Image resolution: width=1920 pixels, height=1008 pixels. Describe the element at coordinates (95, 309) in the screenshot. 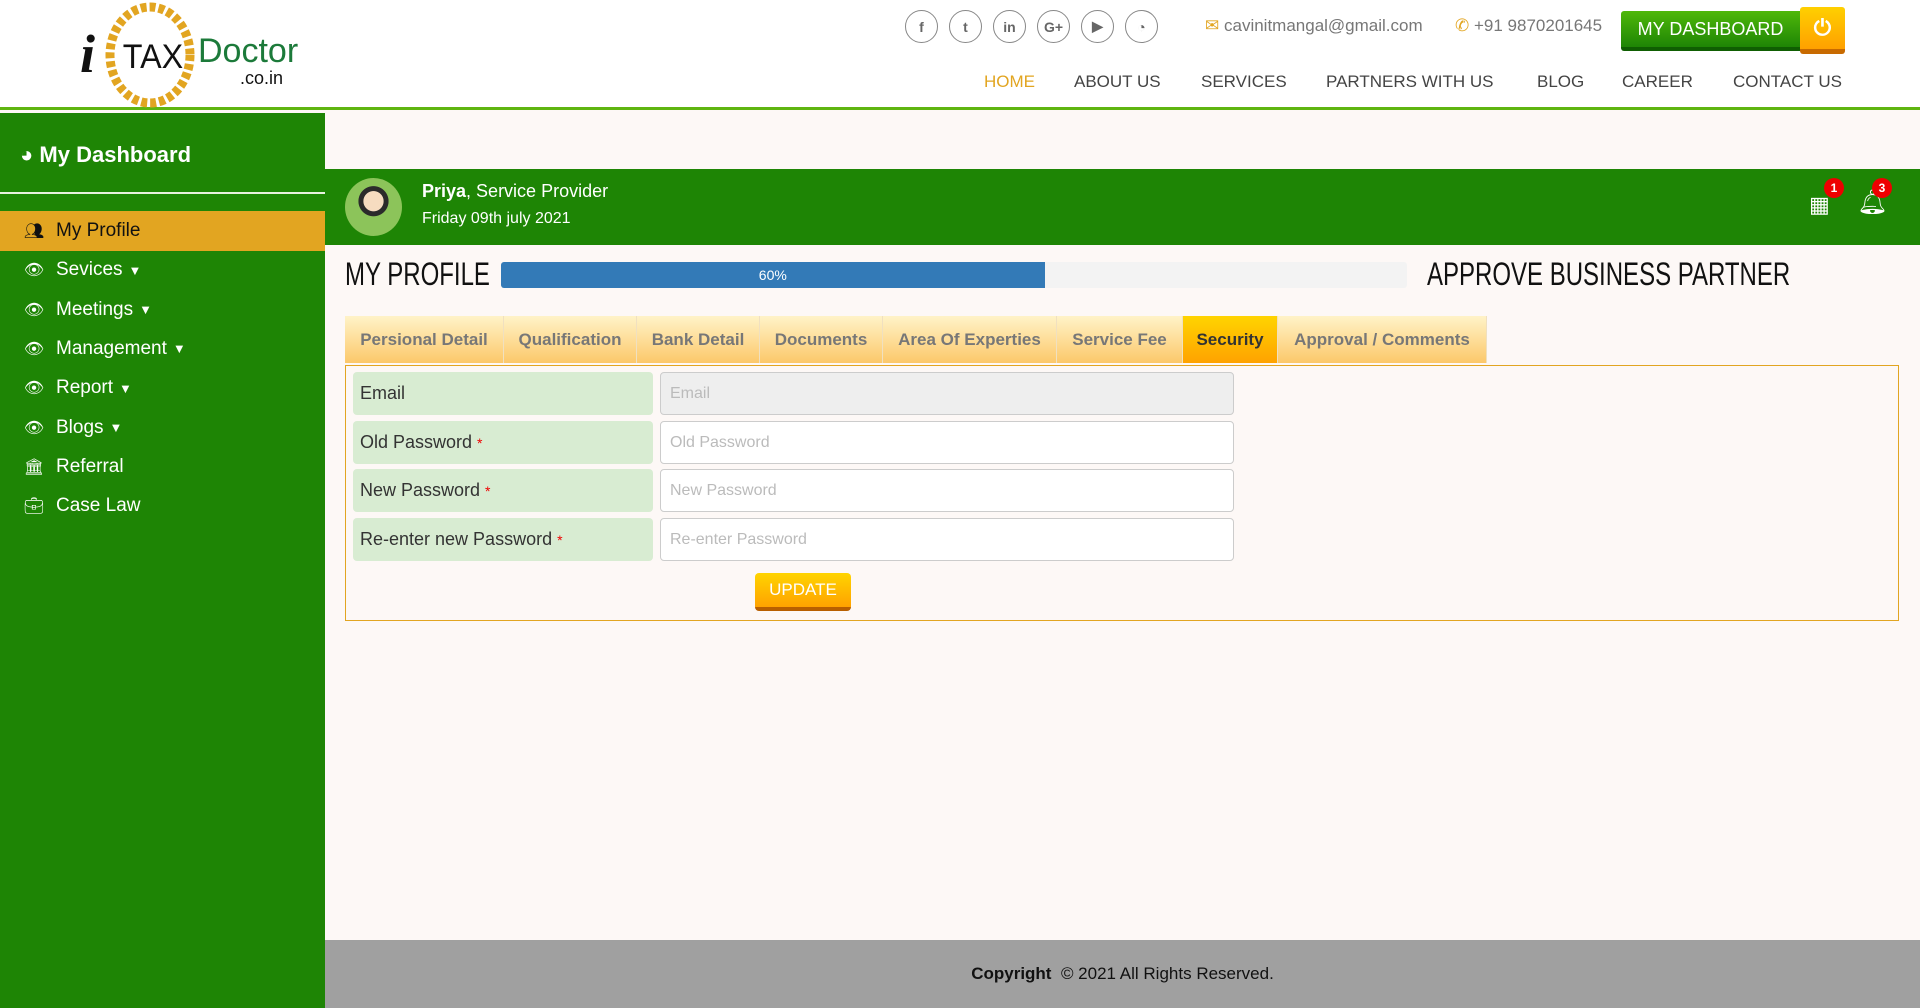

I see `sidebar-item-label: Meetings` at that location.